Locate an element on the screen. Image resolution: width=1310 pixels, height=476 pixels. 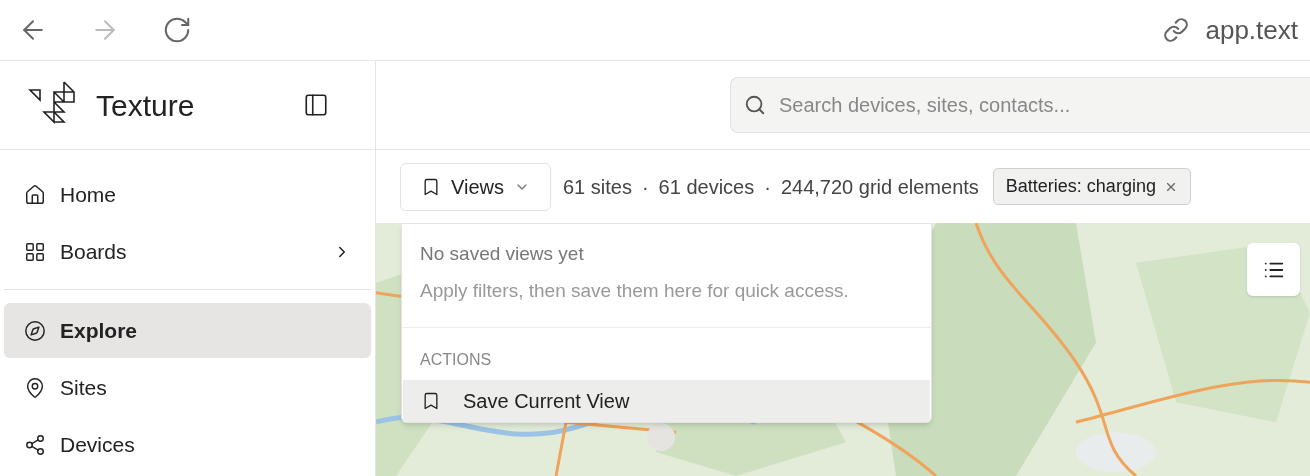
search-icon is located at coordinates (755, 105).